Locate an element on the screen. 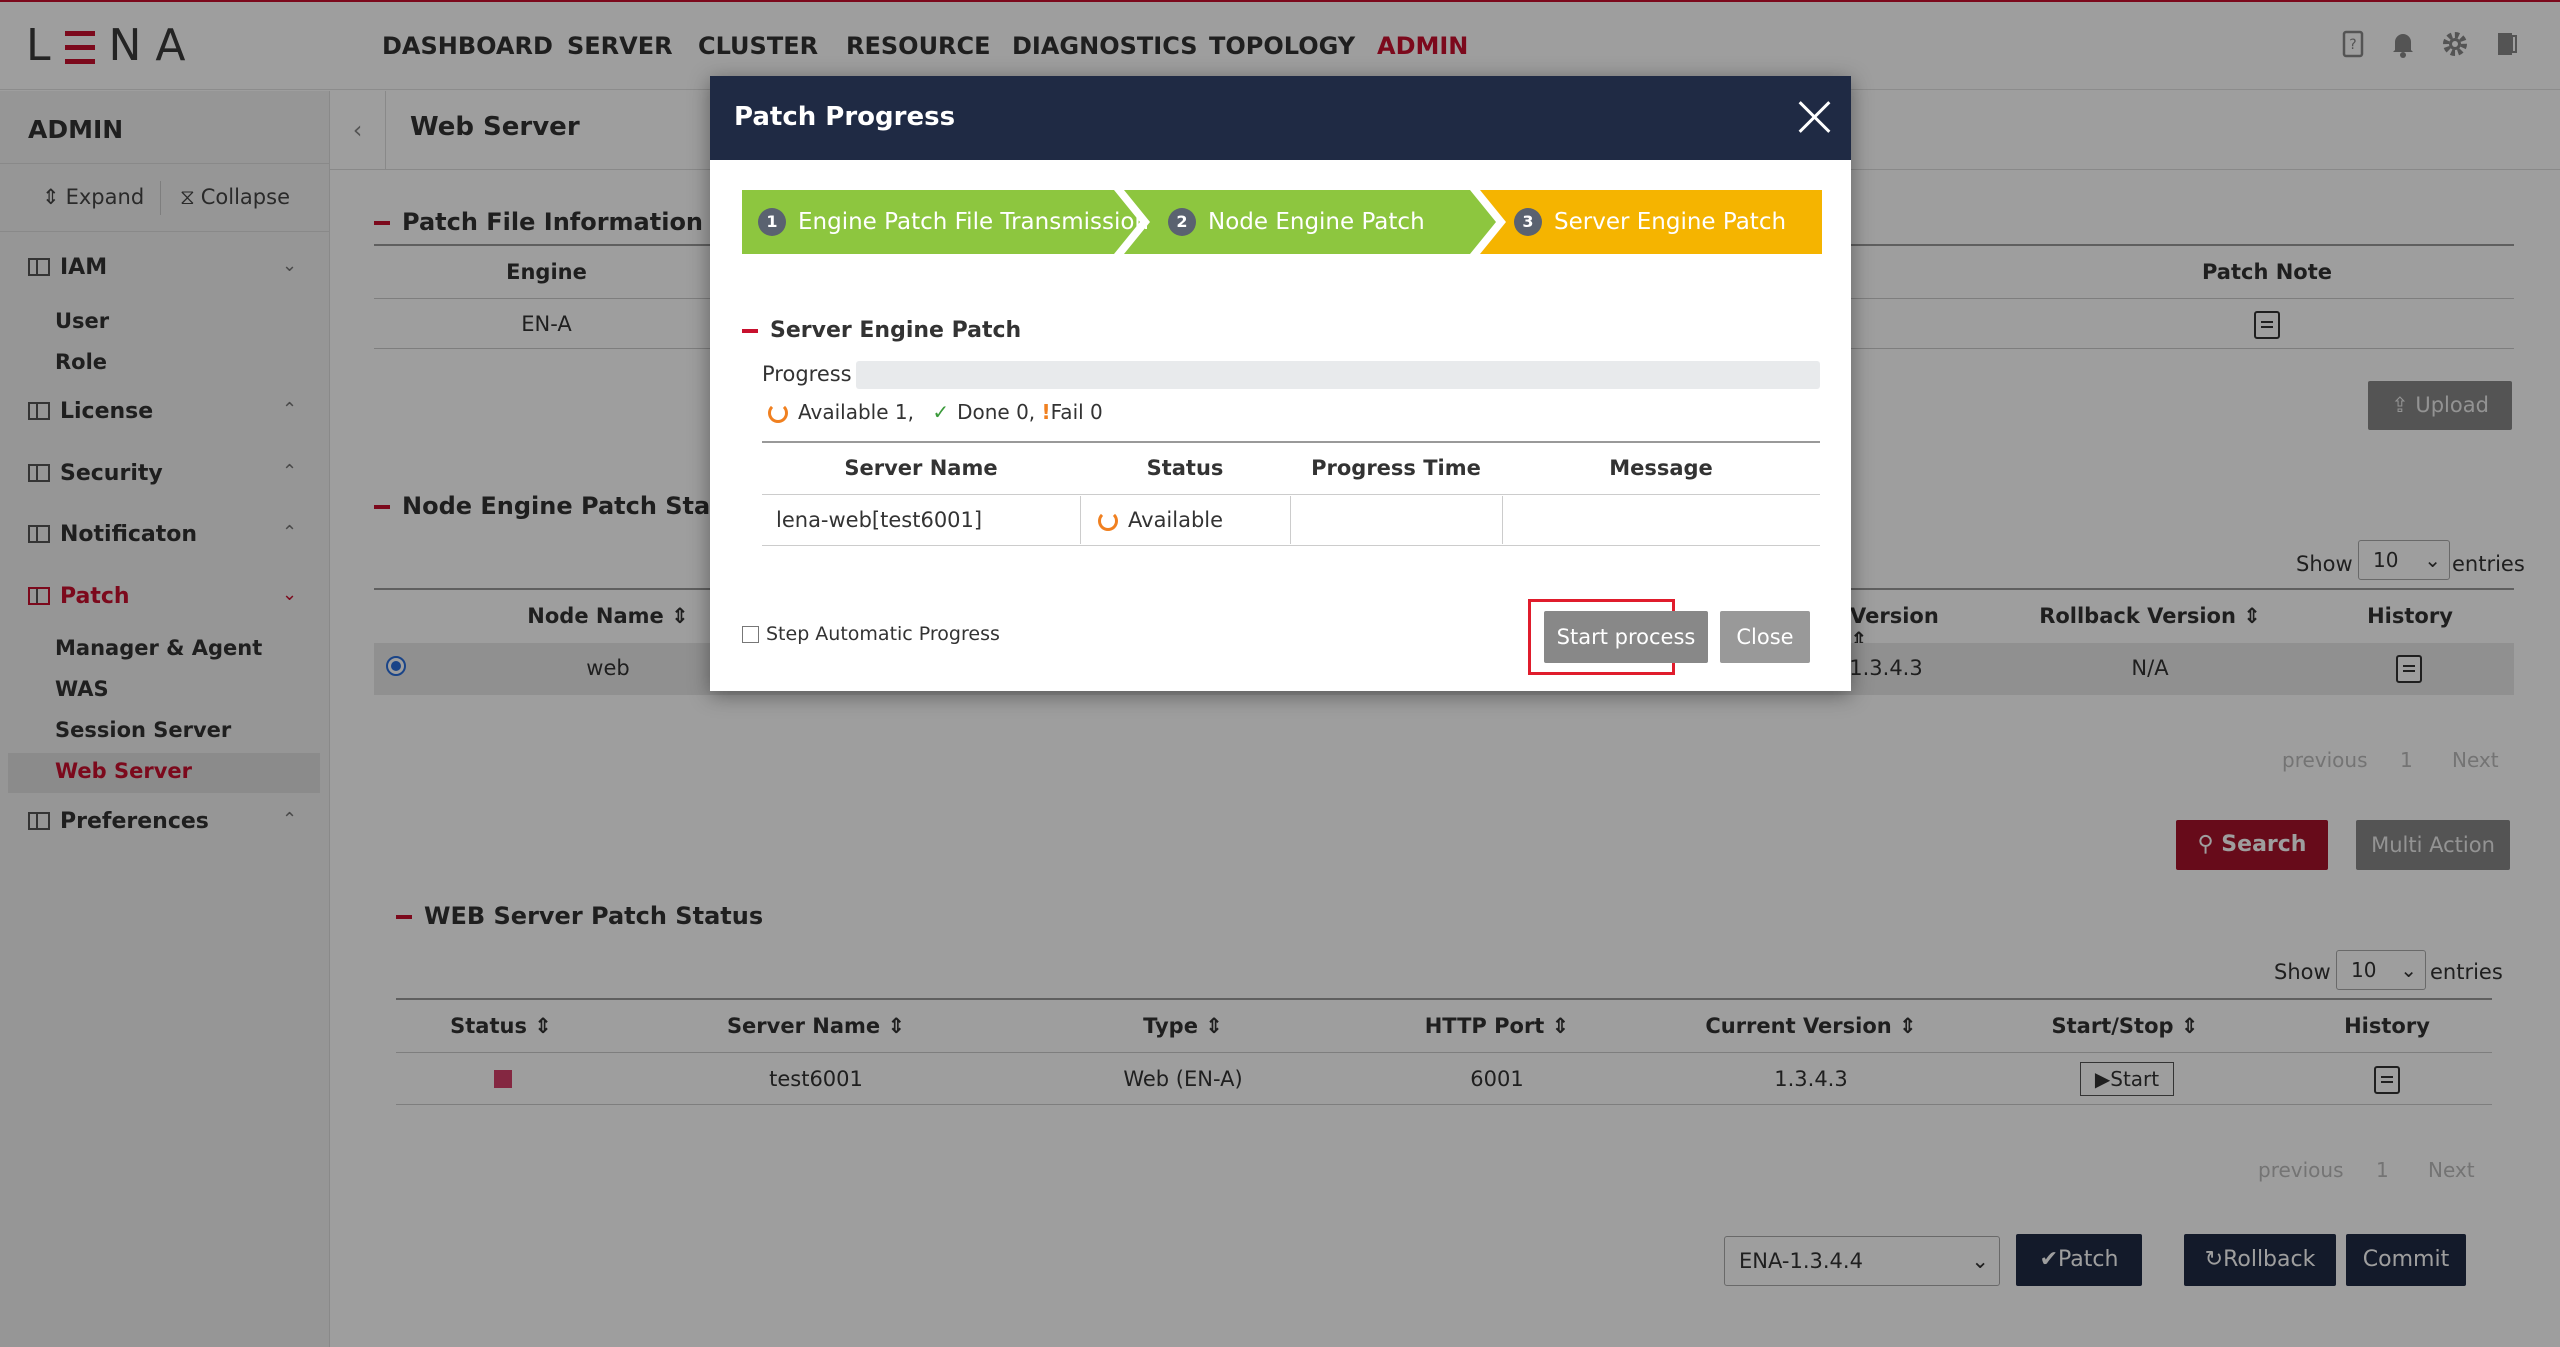  dialog-status-value: Available is located at coordinates (1160, 520).